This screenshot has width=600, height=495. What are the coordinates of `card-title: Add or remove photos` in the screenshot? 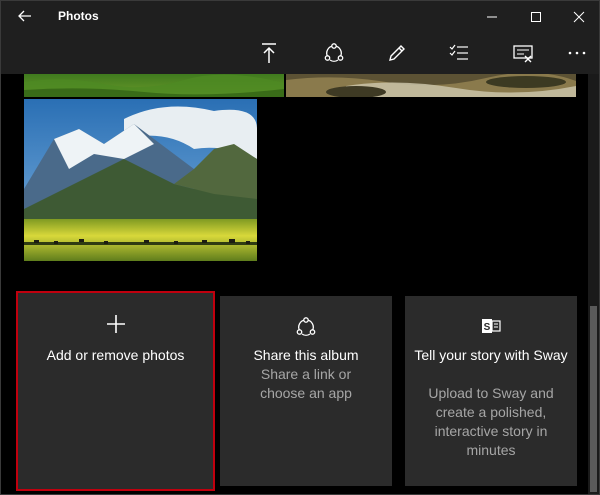 It's located at (115, 355).